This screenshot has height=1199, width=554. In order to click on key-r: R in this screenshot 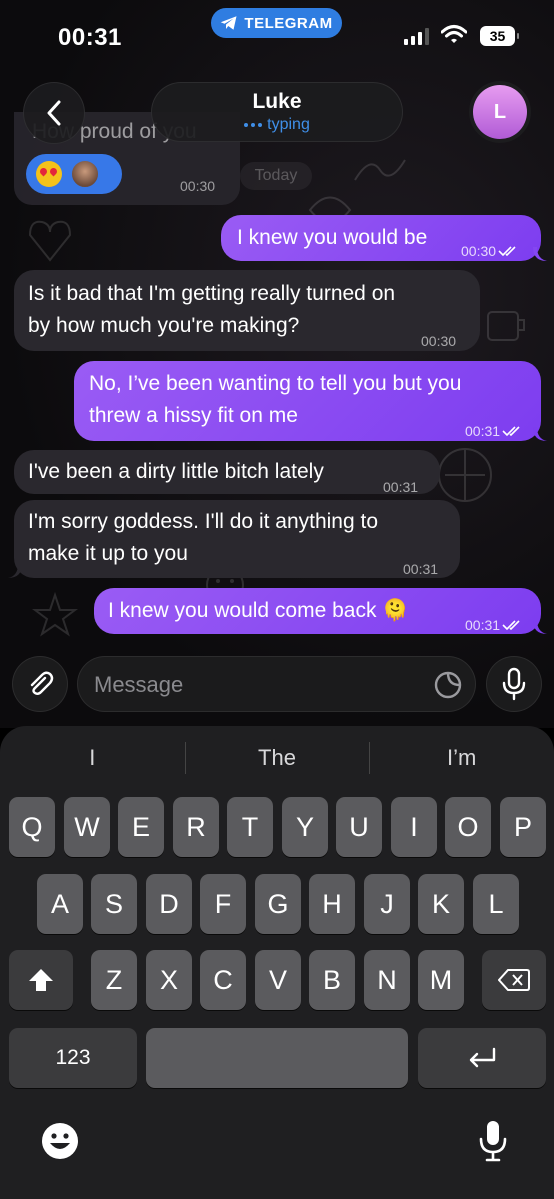, I will do `click(196, 827)`.